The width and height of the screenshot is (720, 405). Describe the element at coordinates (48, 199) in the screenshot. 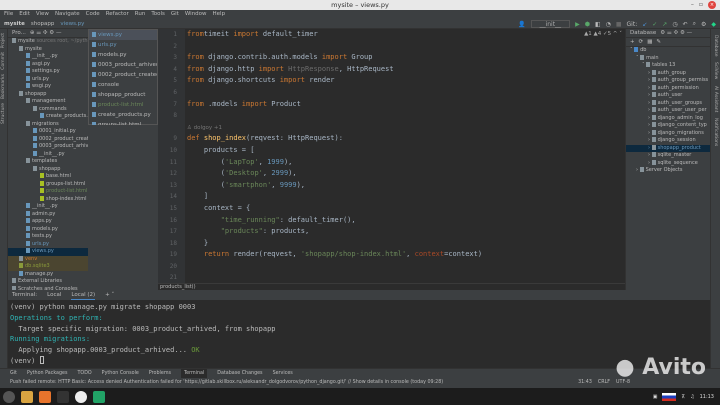

I see `tree-item: shop-index.html` at that location.